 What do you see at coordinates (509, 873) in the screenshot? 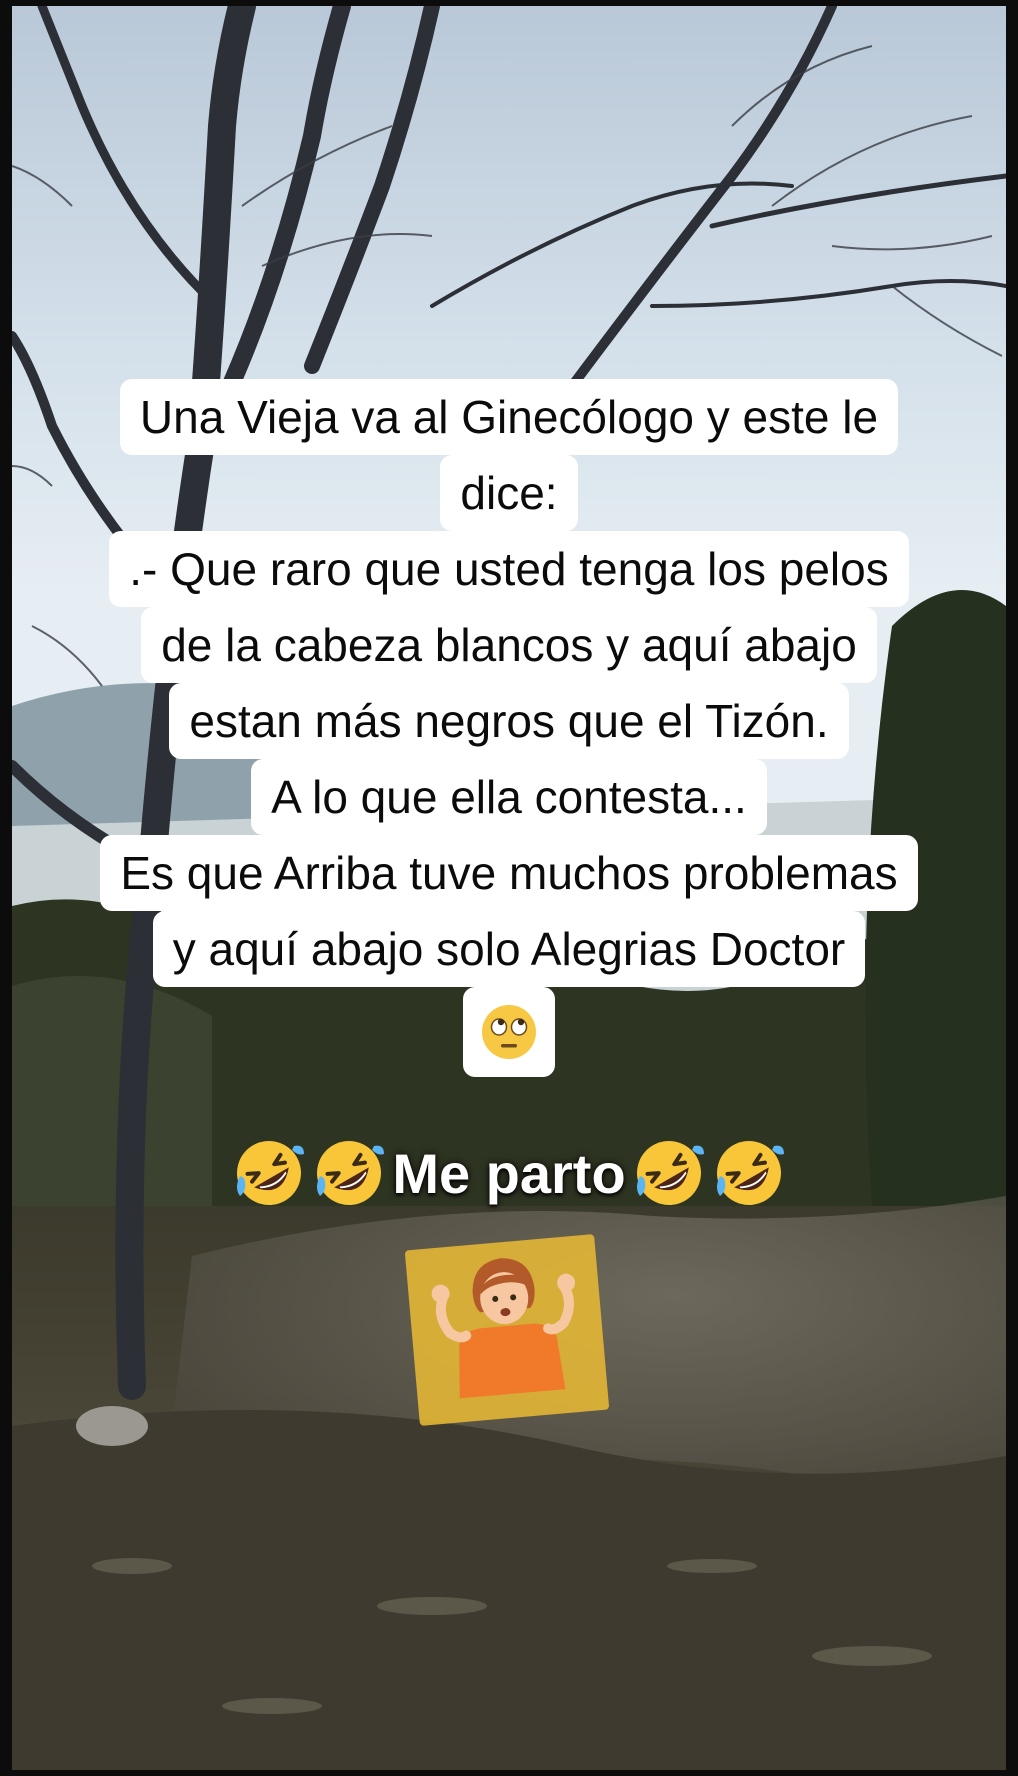
I see `caption-line: Es que Arriba tuve muchos problemas` at bounding box center [509, 873].